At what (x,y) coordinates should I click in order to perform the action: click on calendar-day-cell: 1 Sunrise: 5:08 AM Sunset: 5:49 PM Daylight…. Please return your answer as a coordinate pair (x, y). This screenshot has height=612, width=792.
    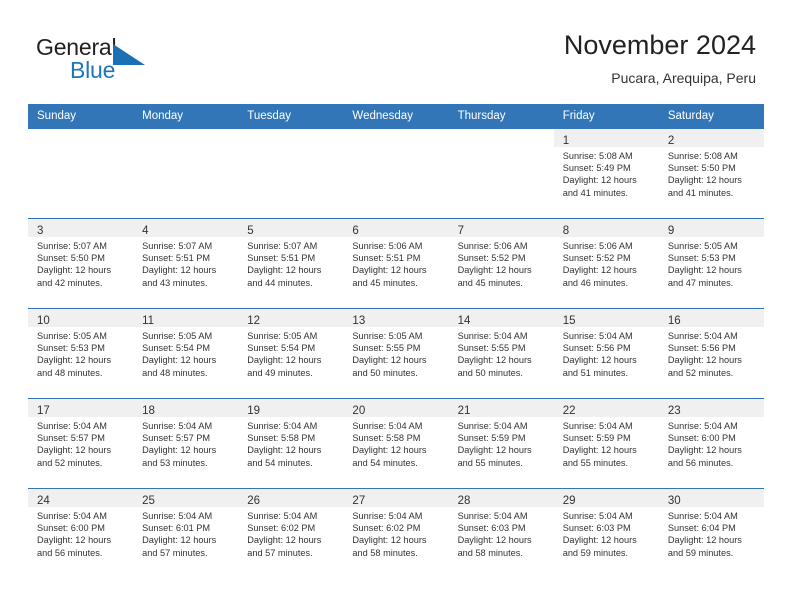
    Looking at the image, I should click on (606, 173).